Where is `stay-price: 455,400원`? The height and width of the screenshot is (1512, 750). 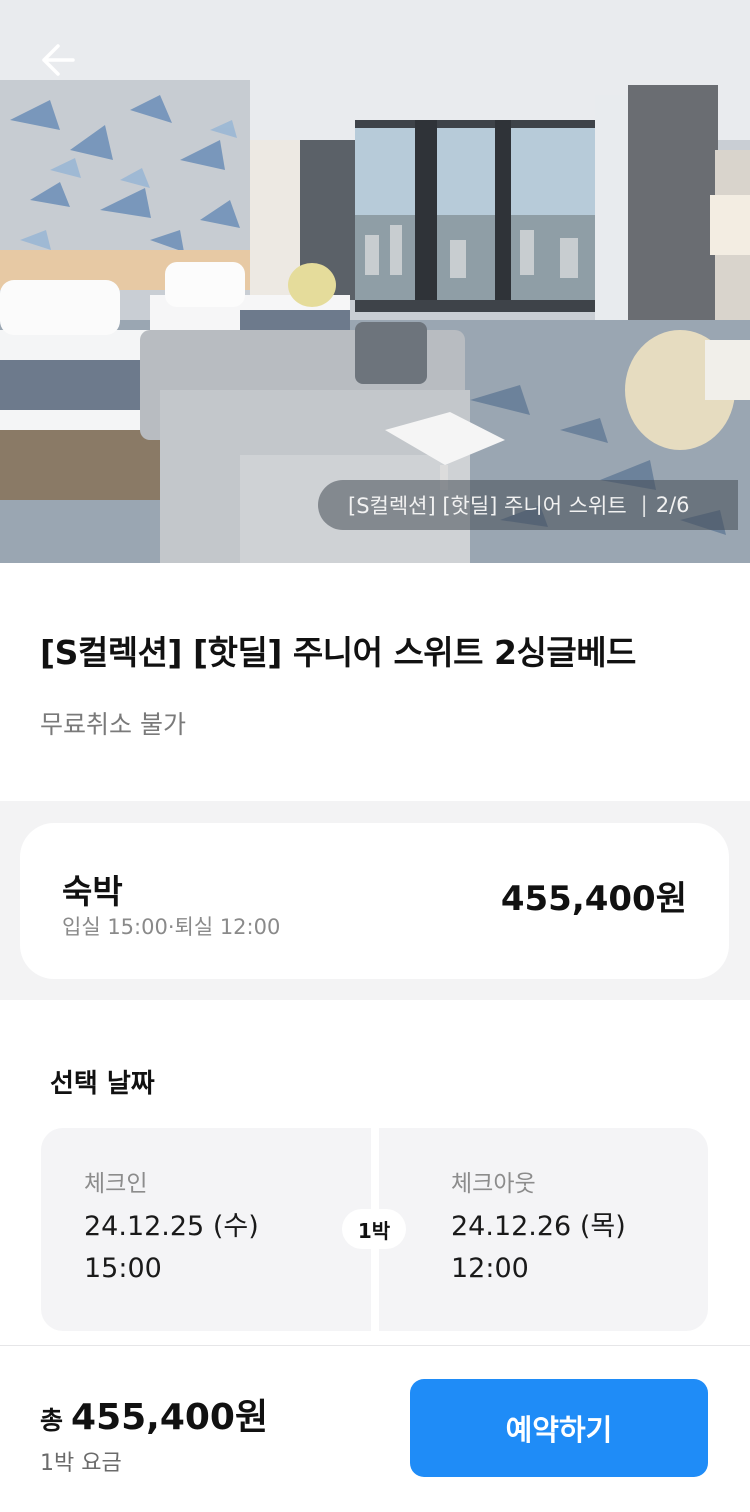 stay-price: 455,400원 is located at coordinates (593, 899).